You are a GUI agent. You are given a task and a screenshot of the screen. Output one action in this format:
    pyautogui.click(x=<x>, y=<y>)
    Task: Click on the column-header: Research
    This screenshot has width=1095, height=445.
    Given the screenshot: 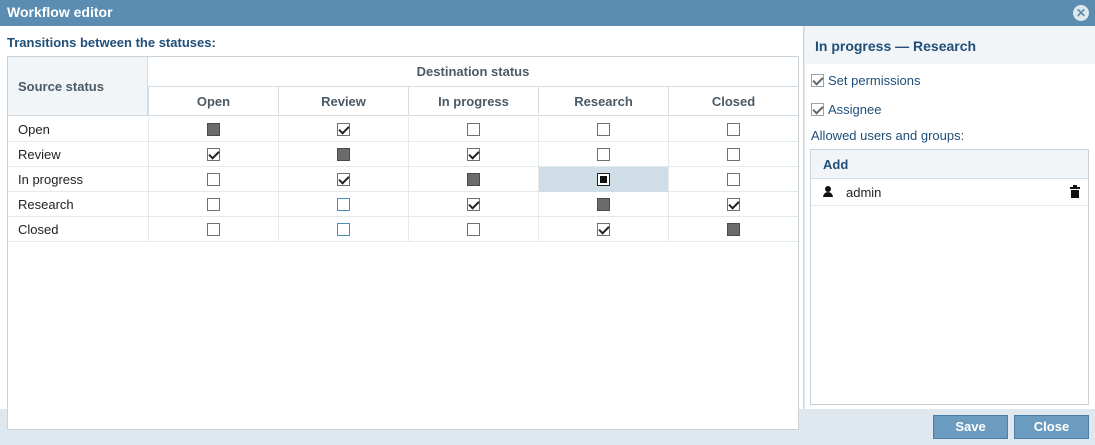 What is the action you would take?
    pyautogui.click(x=603, y=101)
    